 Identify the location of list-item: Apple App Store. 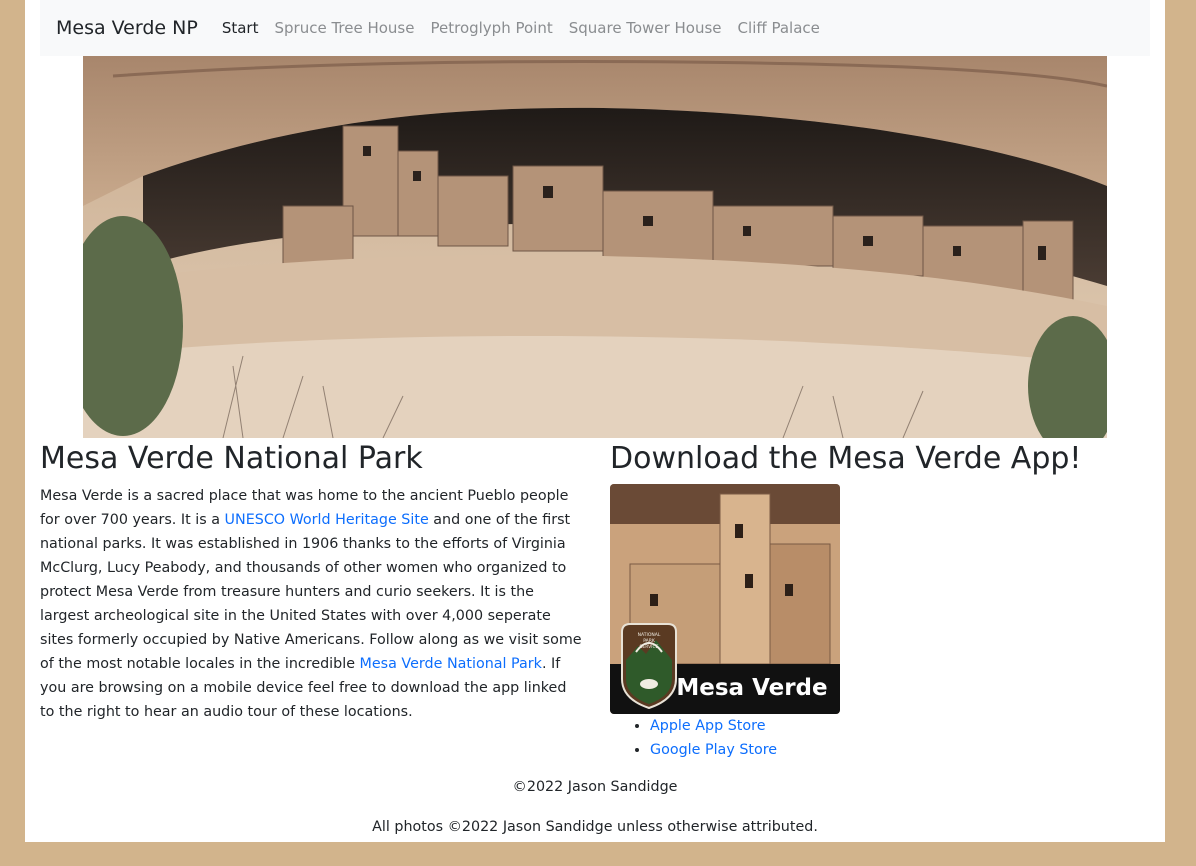
(900, 726).